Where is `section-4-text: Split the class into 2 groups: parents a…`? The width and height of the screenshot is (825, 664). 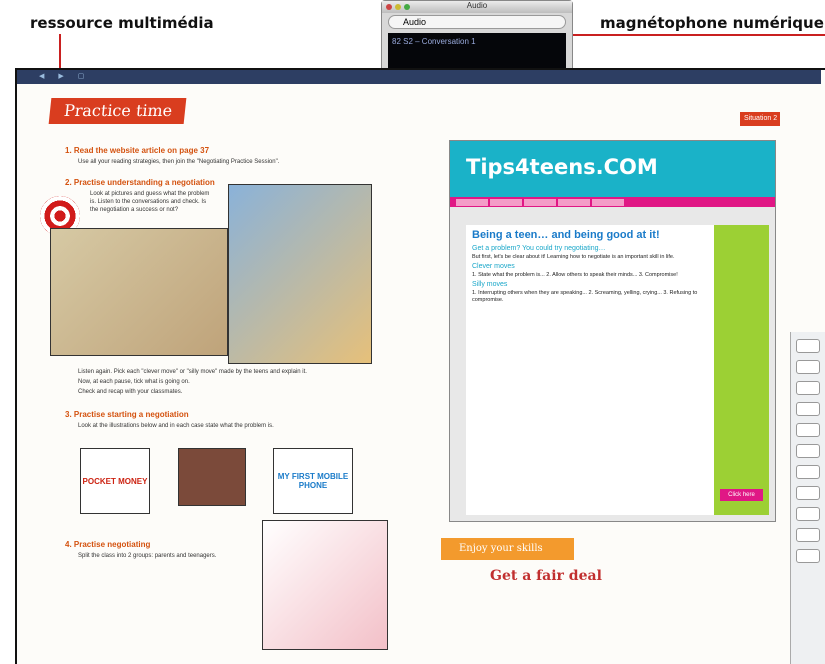 section-4-text: Split the class into 2 groups: parents a… is located at coordinates (147, 556).